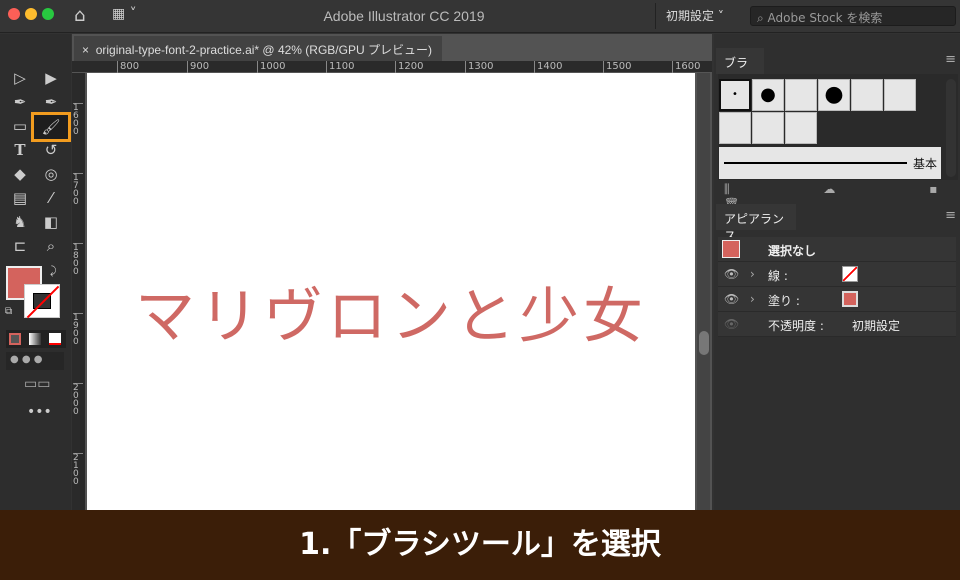 This screenshot has height=580, width=960. Describe the element at coordinates (20, 102) in the screenshot. I see `pen-tool-icon: ✒` at that location.